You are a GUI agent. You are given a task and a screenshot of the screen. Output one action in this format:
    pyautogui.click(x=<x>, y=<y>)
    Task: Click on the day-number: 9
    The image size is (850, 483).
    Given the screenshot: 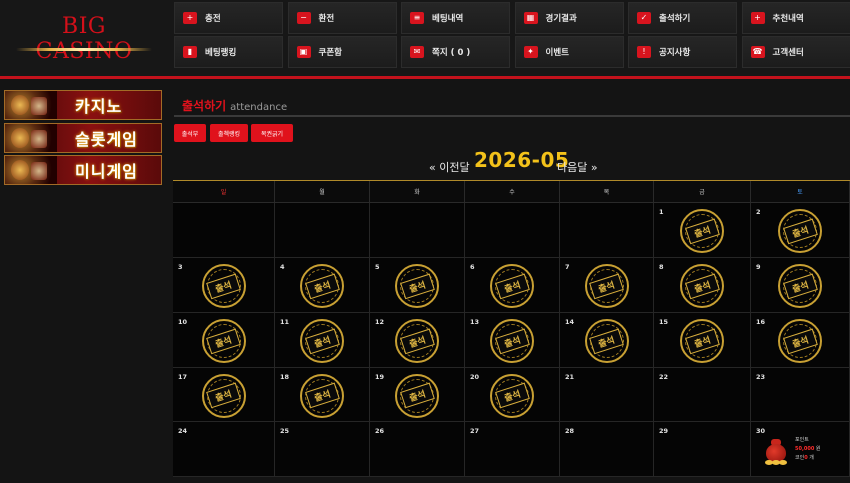 What is the action you would take?
    pyautogui.click(x=758, y=267)
    